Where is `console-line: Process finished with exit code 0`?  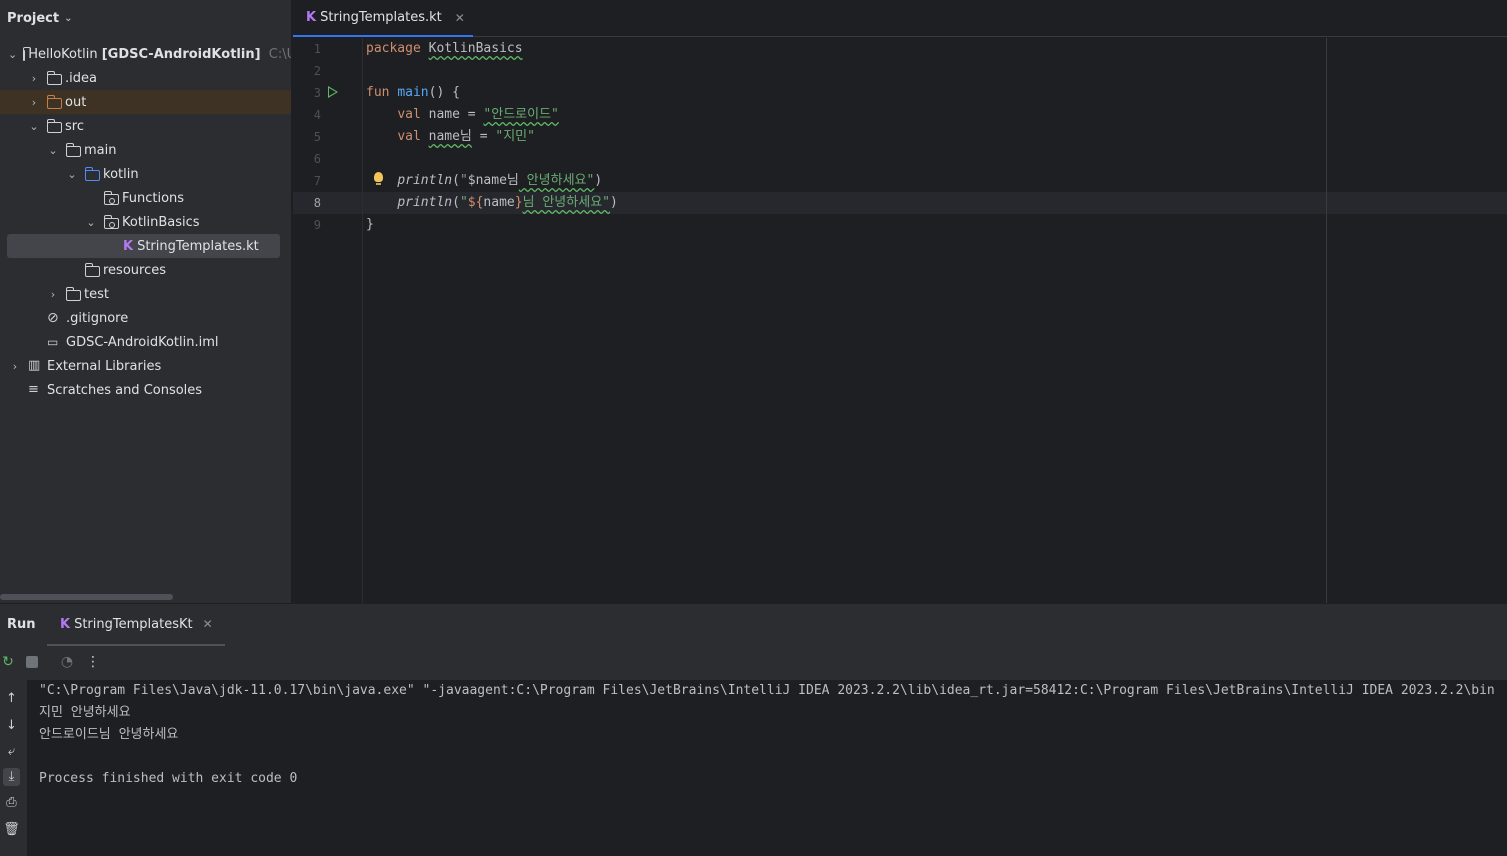
console-line: Process finished with exit code 0 is located at coordinates (168, 778).